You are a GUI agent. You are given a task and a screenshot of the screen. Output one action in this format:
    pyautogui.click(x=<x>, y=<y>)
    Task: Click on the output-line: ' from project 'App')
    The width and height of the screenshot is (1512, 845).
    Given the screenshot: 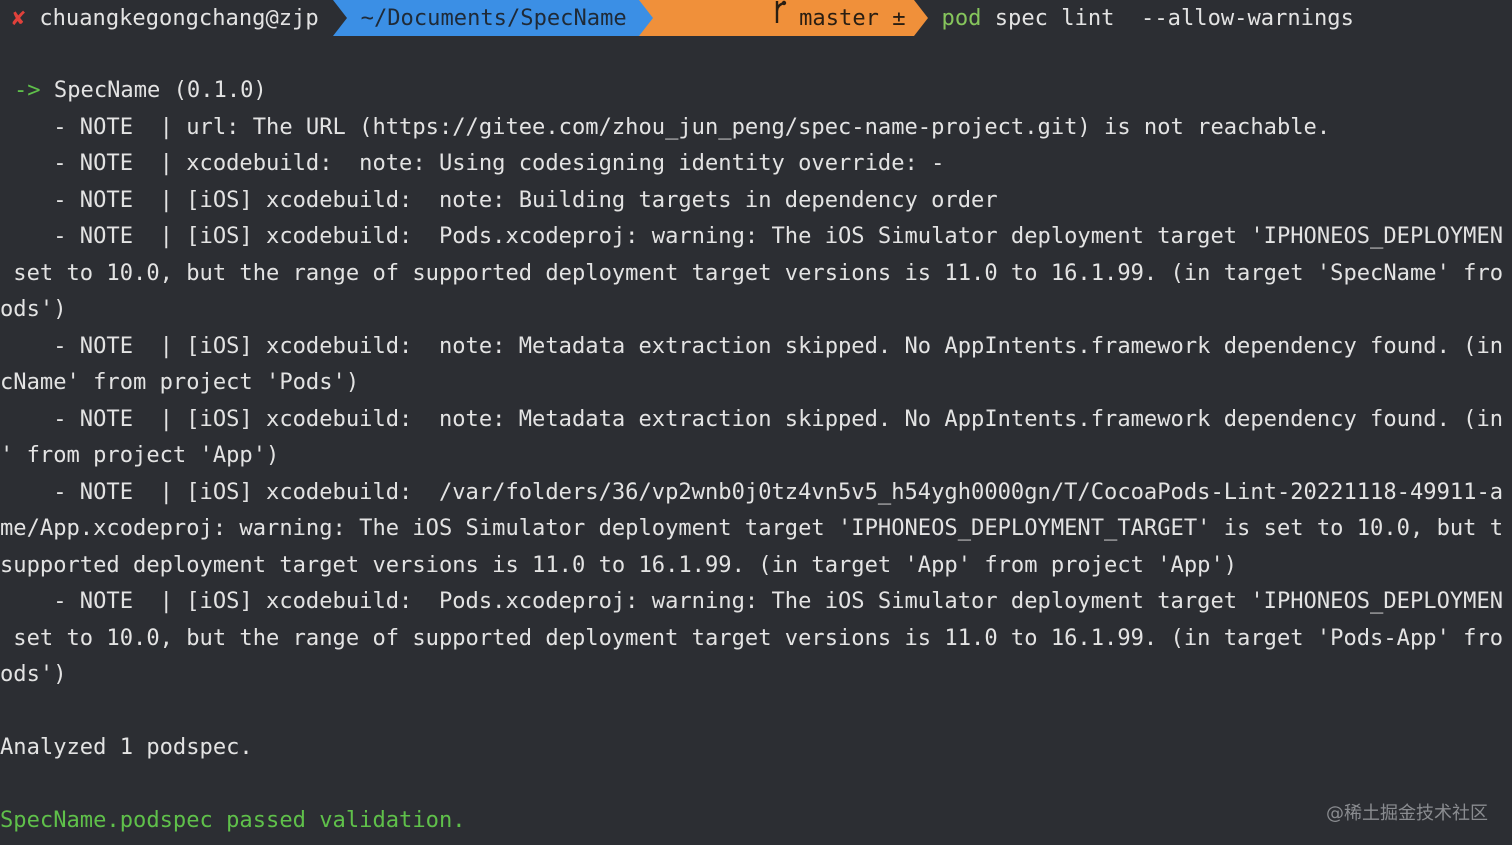 What is the action you would take?
    pyautogui.click(x=140, y=455)
    